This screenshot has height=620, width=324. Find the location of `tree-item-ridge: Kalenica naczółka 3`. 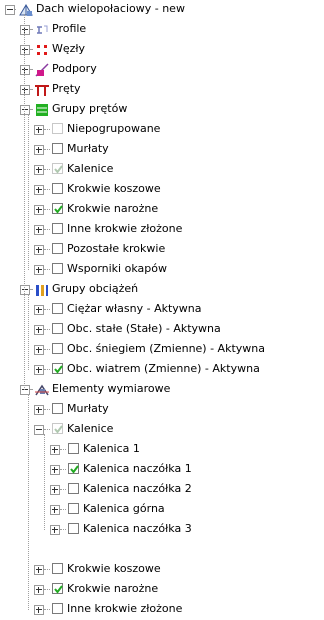

tree-item-ridge: Kalenica naczółka 3 is located at coordinates (162, 530).